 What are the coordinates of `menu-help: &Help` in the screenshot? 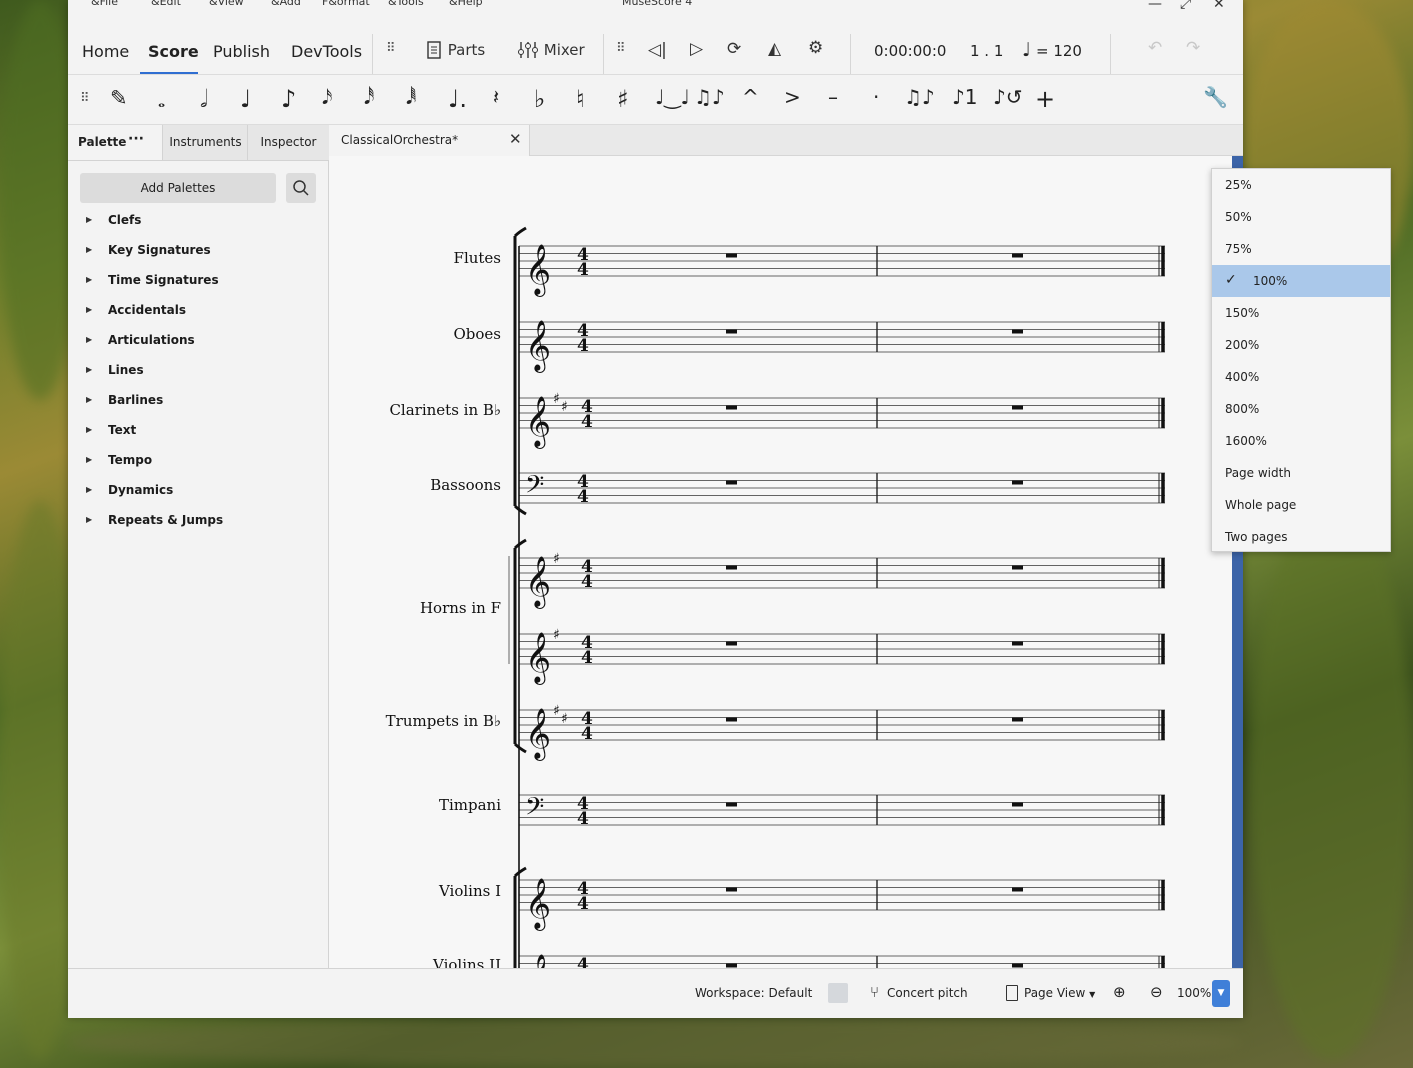 It's located at (466, 4).